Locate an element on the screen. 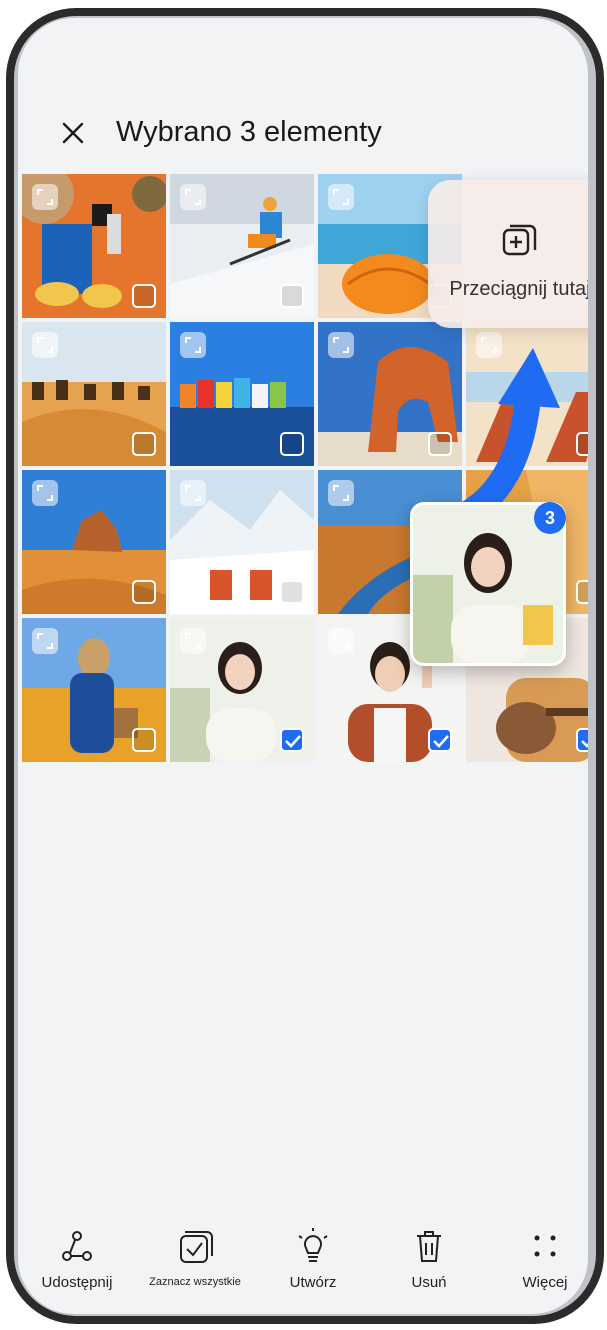  more-button: Więcej is located at coordinates (539, 1258).